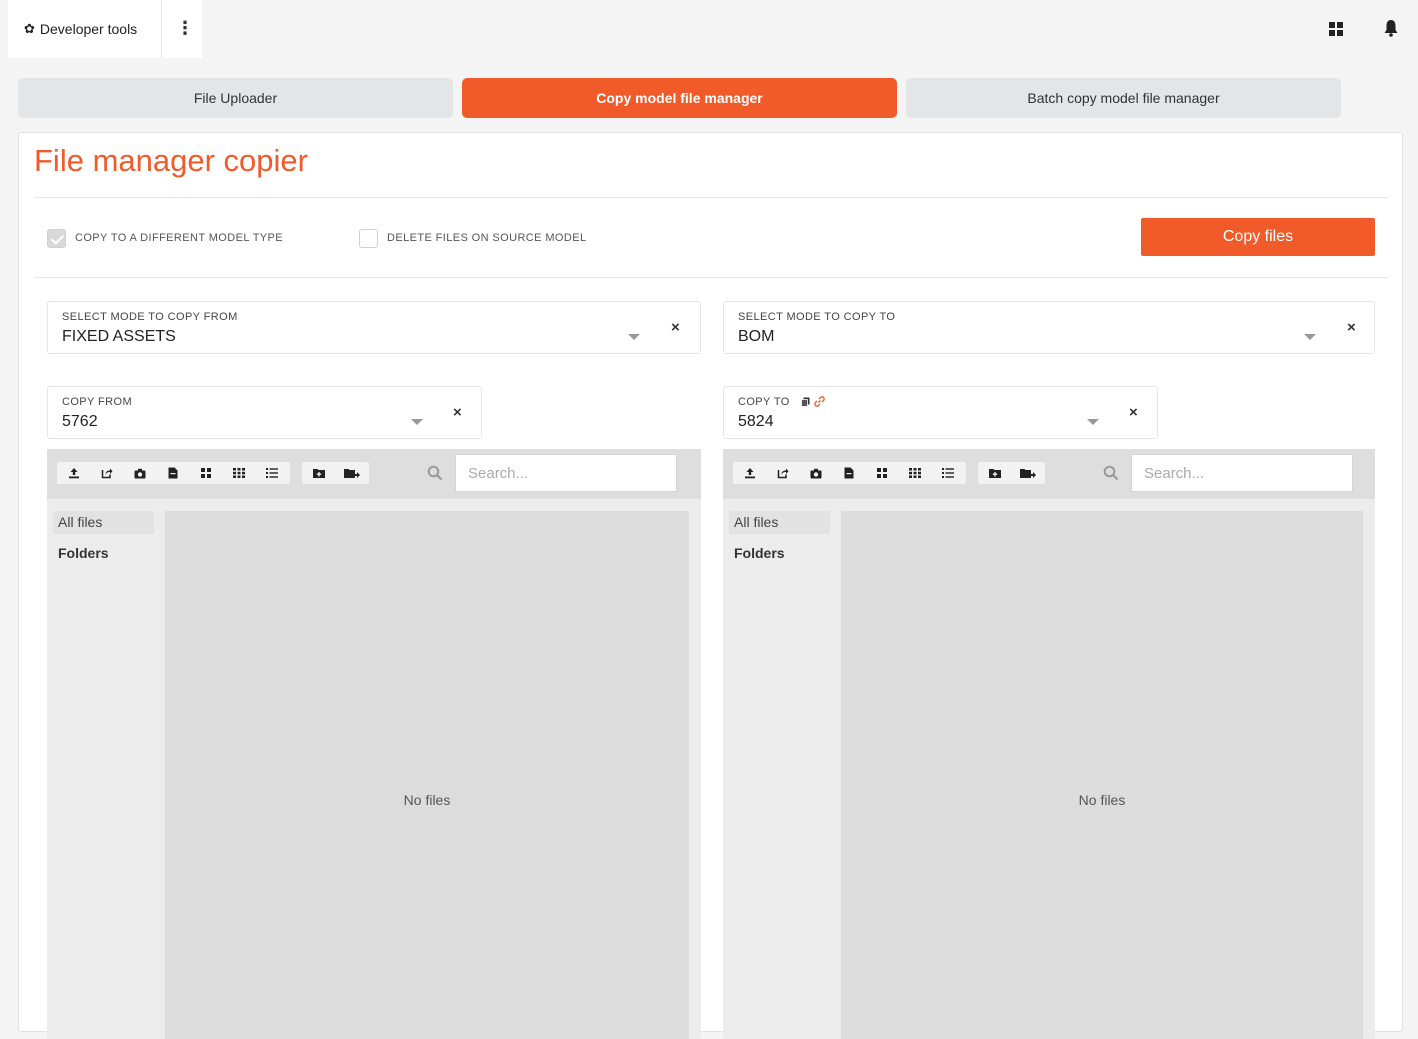 This screenshot has height=1039, width=1418. Describe the element at coordinates (566, 473) in the screenshot. I see `source-search-input` at that location.